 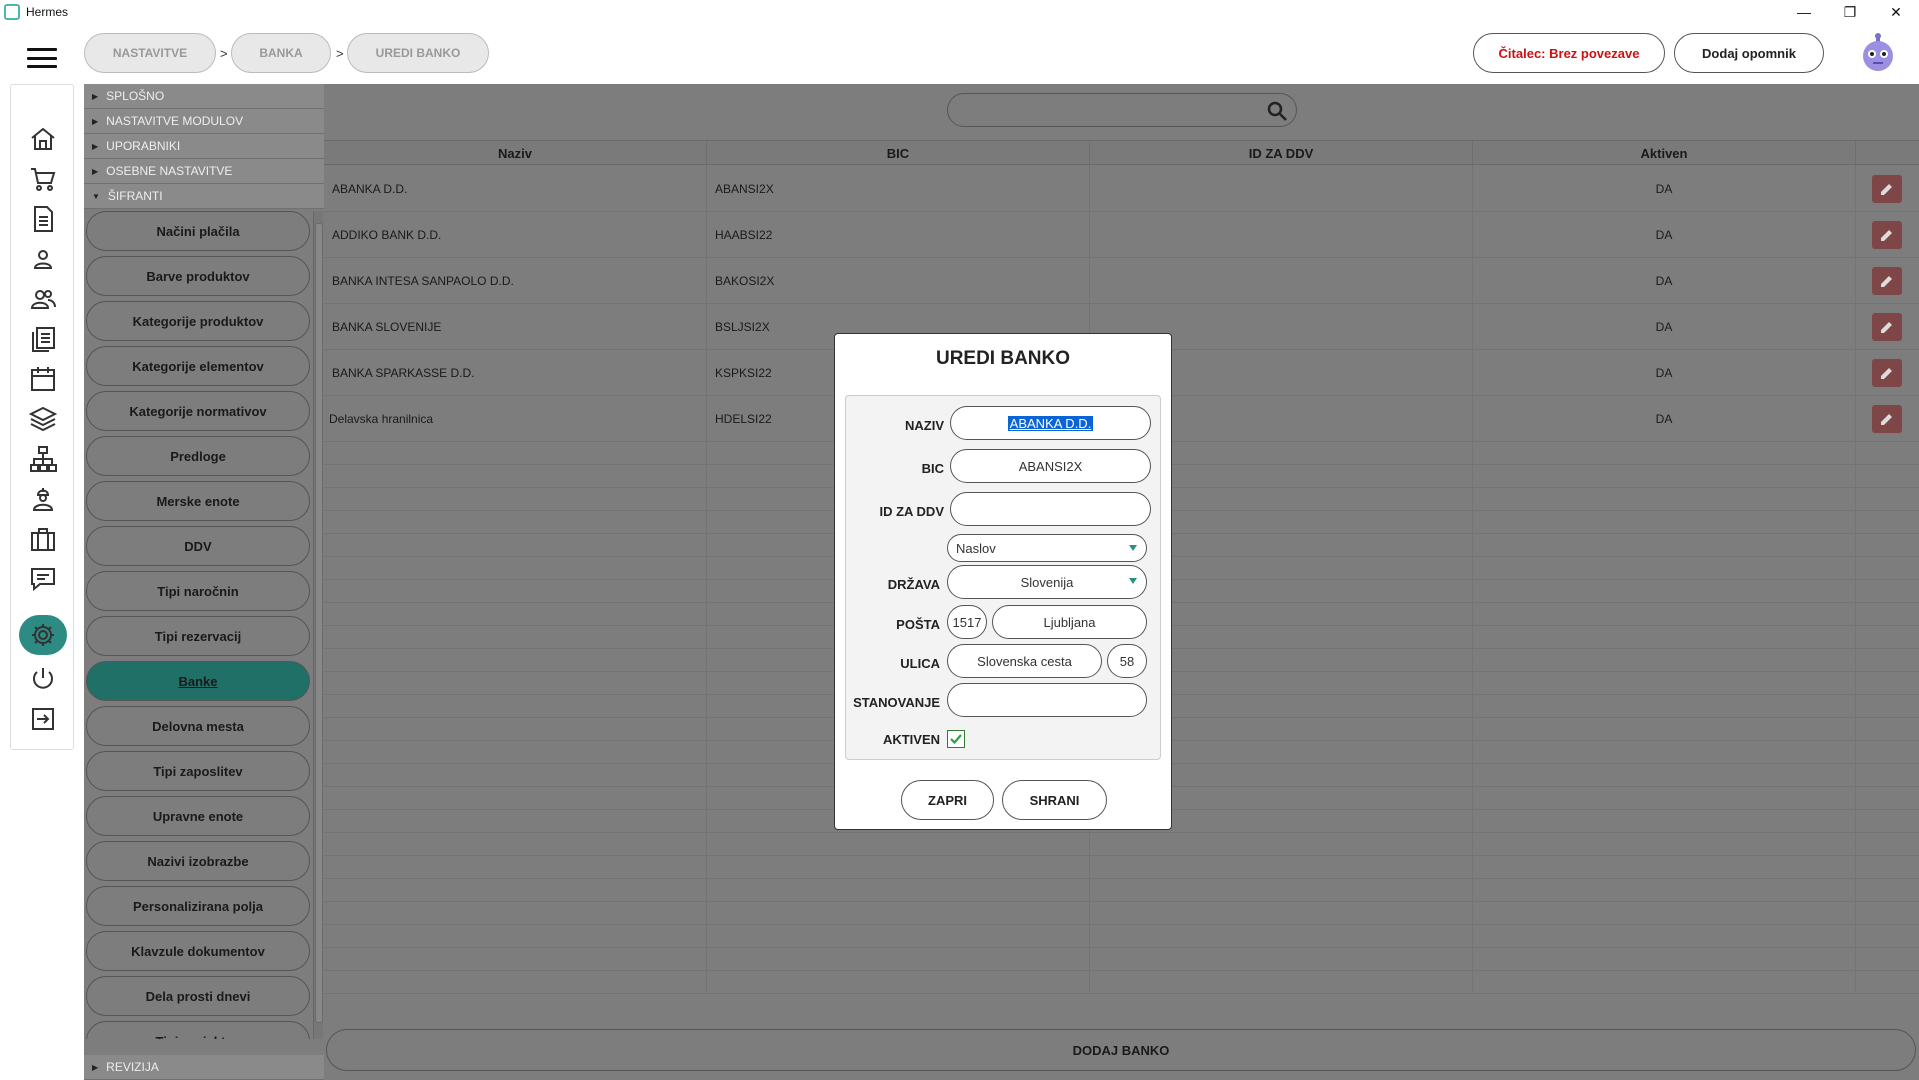 What do you see at coordinates (198, 501) in the screenshot?
I see `tree-item-units: Merske enote` at bounding box center [198, 501].